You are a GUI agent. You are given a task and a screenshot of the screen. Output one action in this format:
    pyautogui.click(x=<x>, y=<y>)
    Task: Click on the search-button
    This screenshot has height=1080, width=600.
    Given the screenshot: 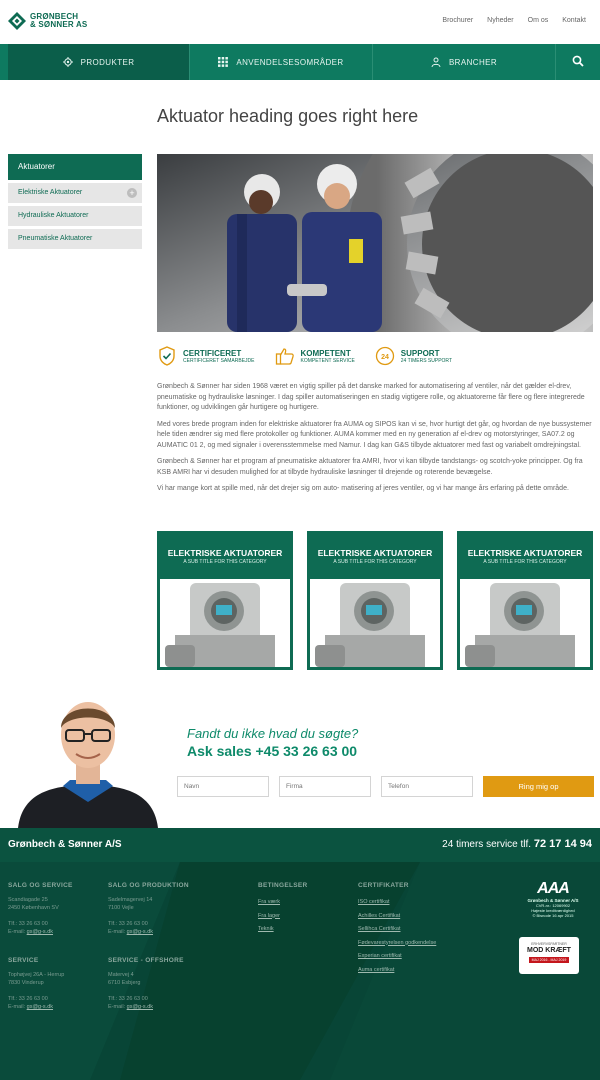 What is the action you would take?
    pyautogui.click(x=578, y=62)
    